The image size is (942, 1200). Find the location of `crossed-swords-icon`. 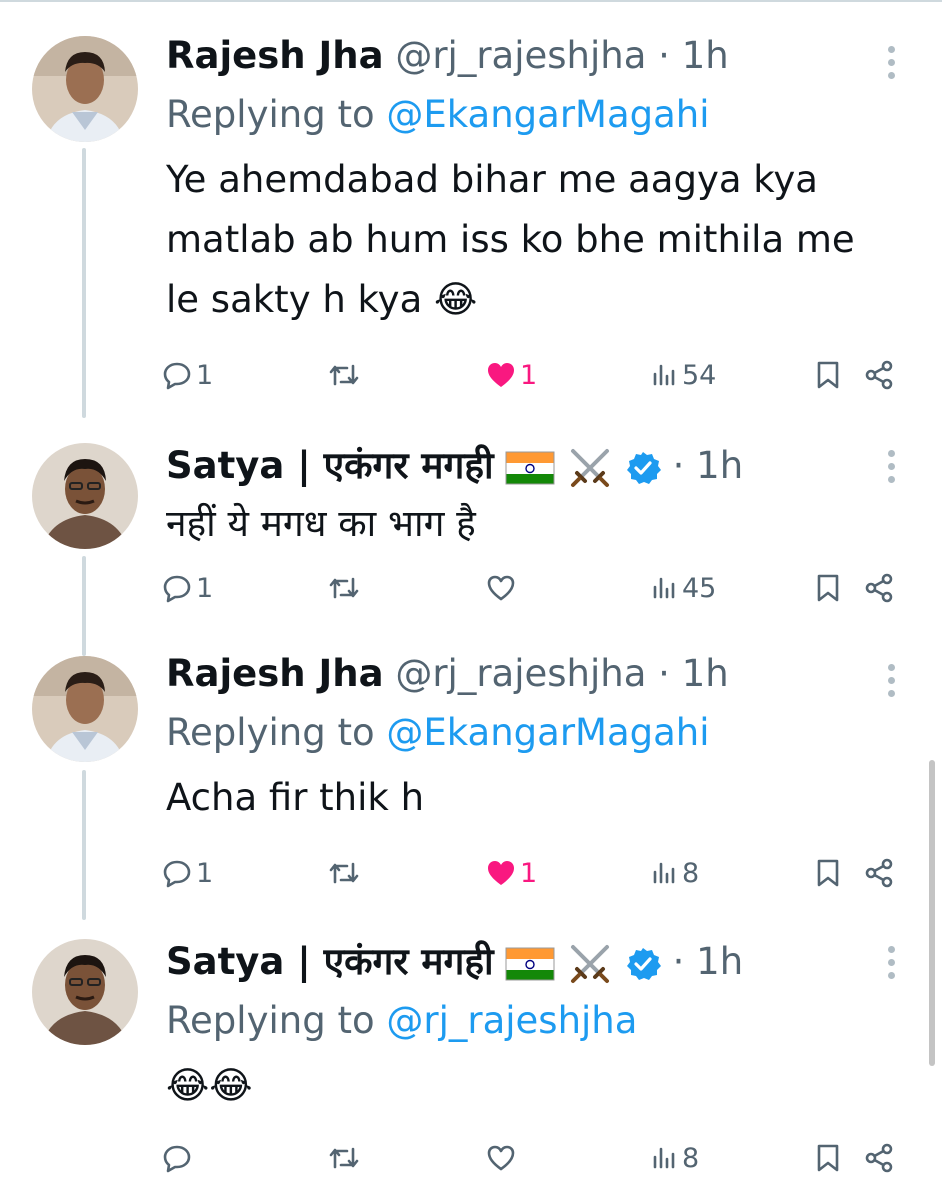

crossed-swords-icon is located at coordinates (590, 963).